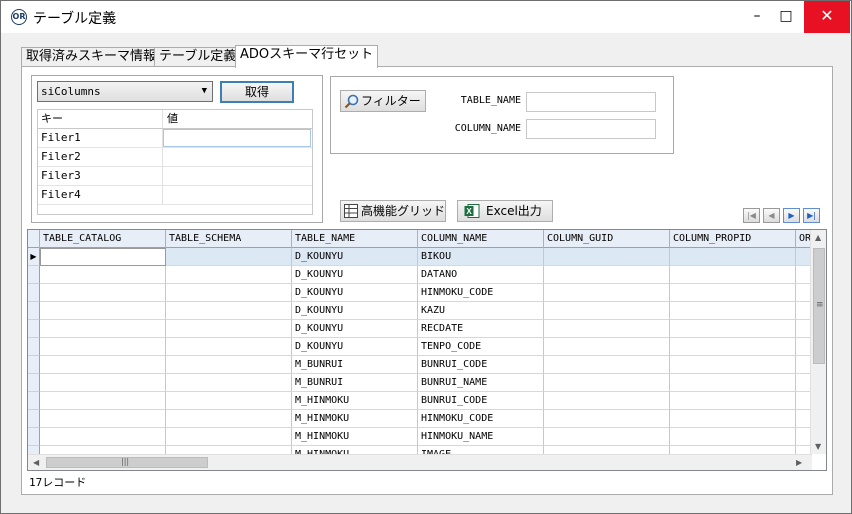 The height and width of the screenshot is (514, 852). I want to click on column-header: TABLE_SCHEMA, so click(229, 239).